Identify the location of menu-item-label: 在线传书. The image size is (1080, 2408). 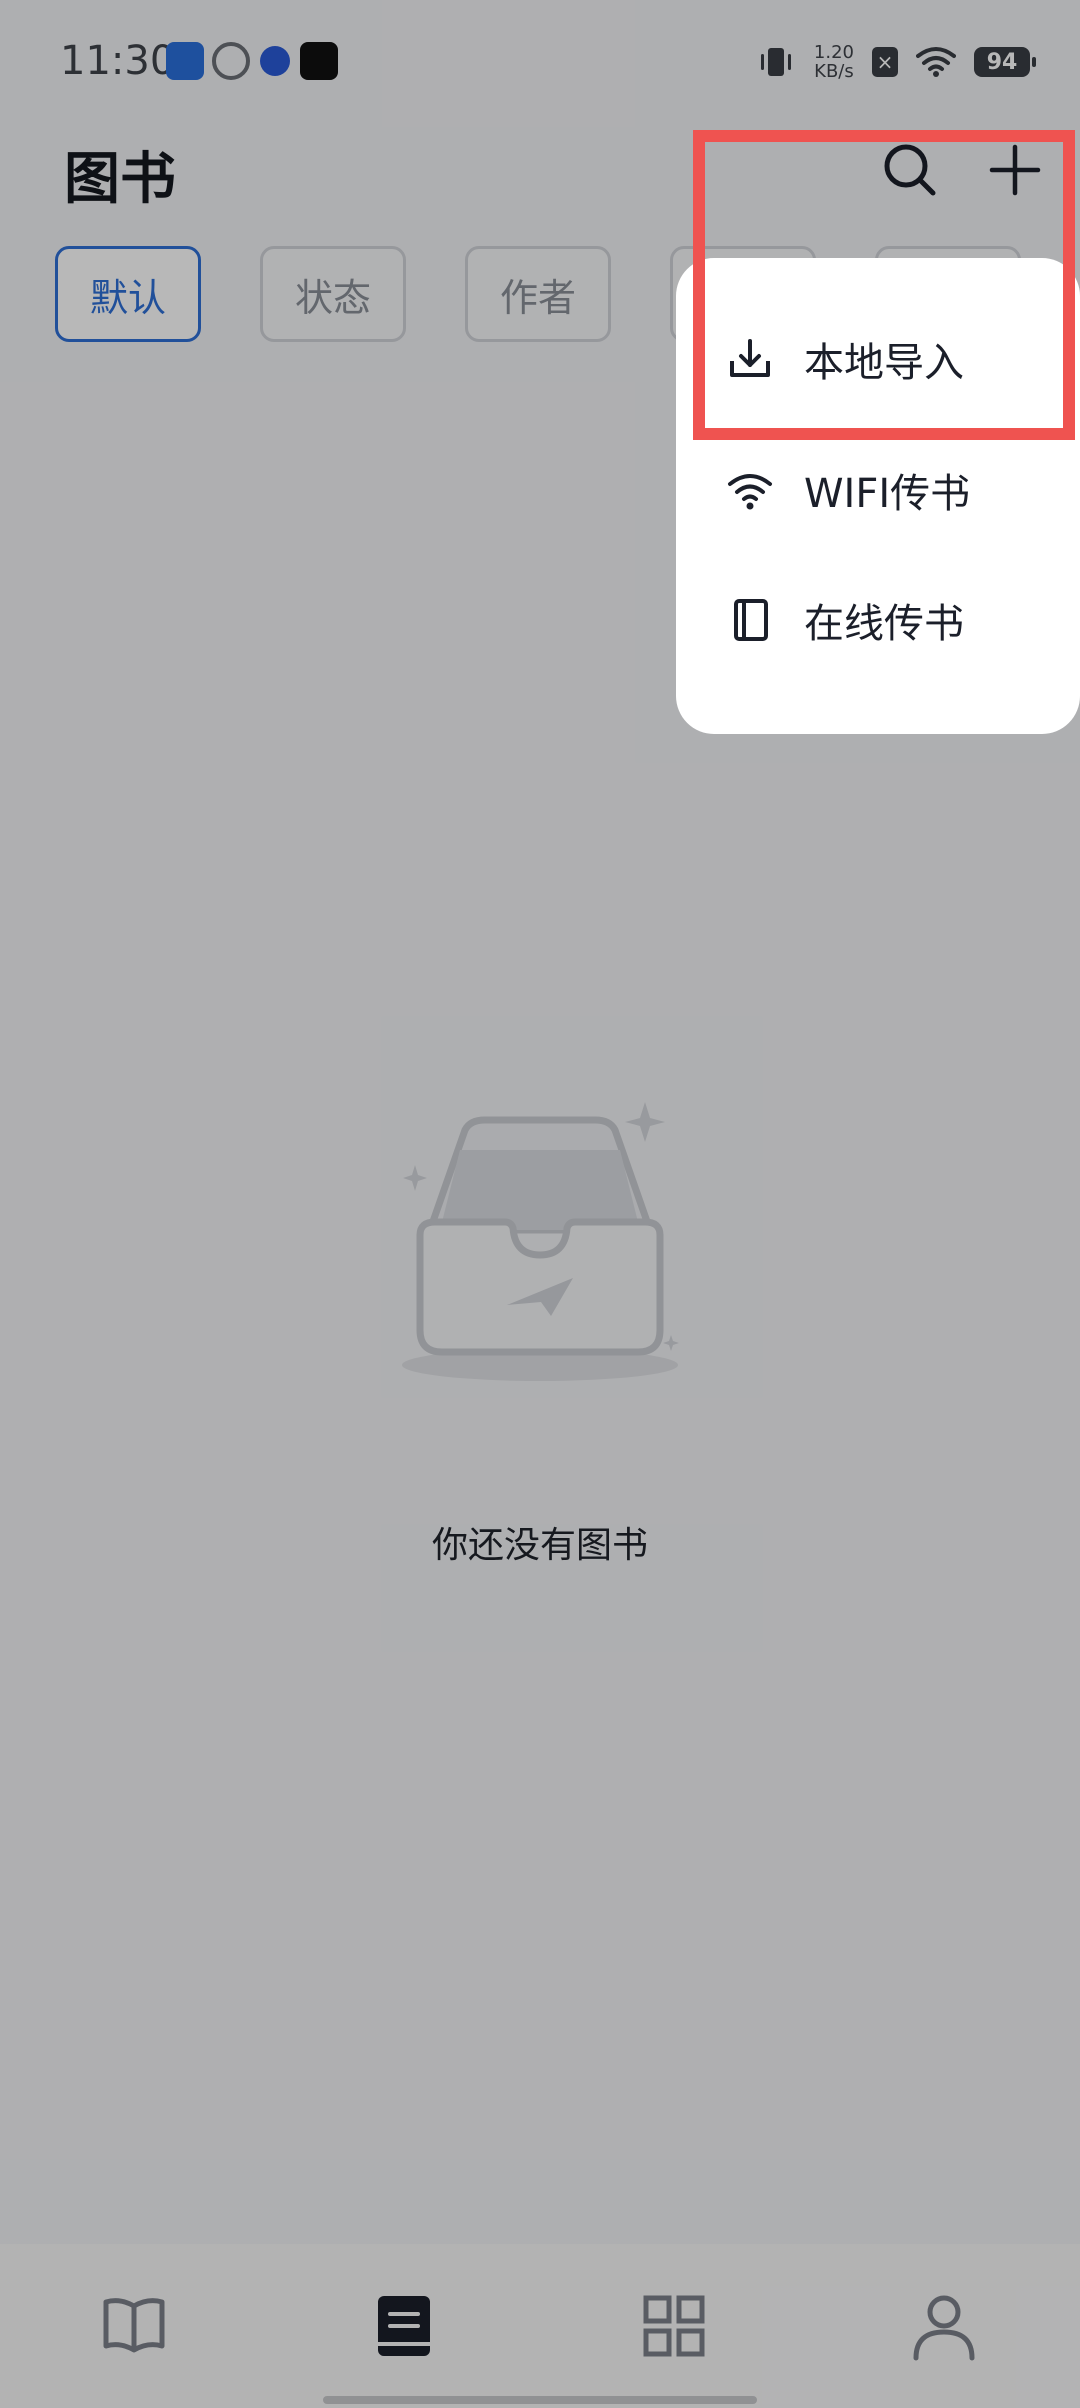
(884, 624).